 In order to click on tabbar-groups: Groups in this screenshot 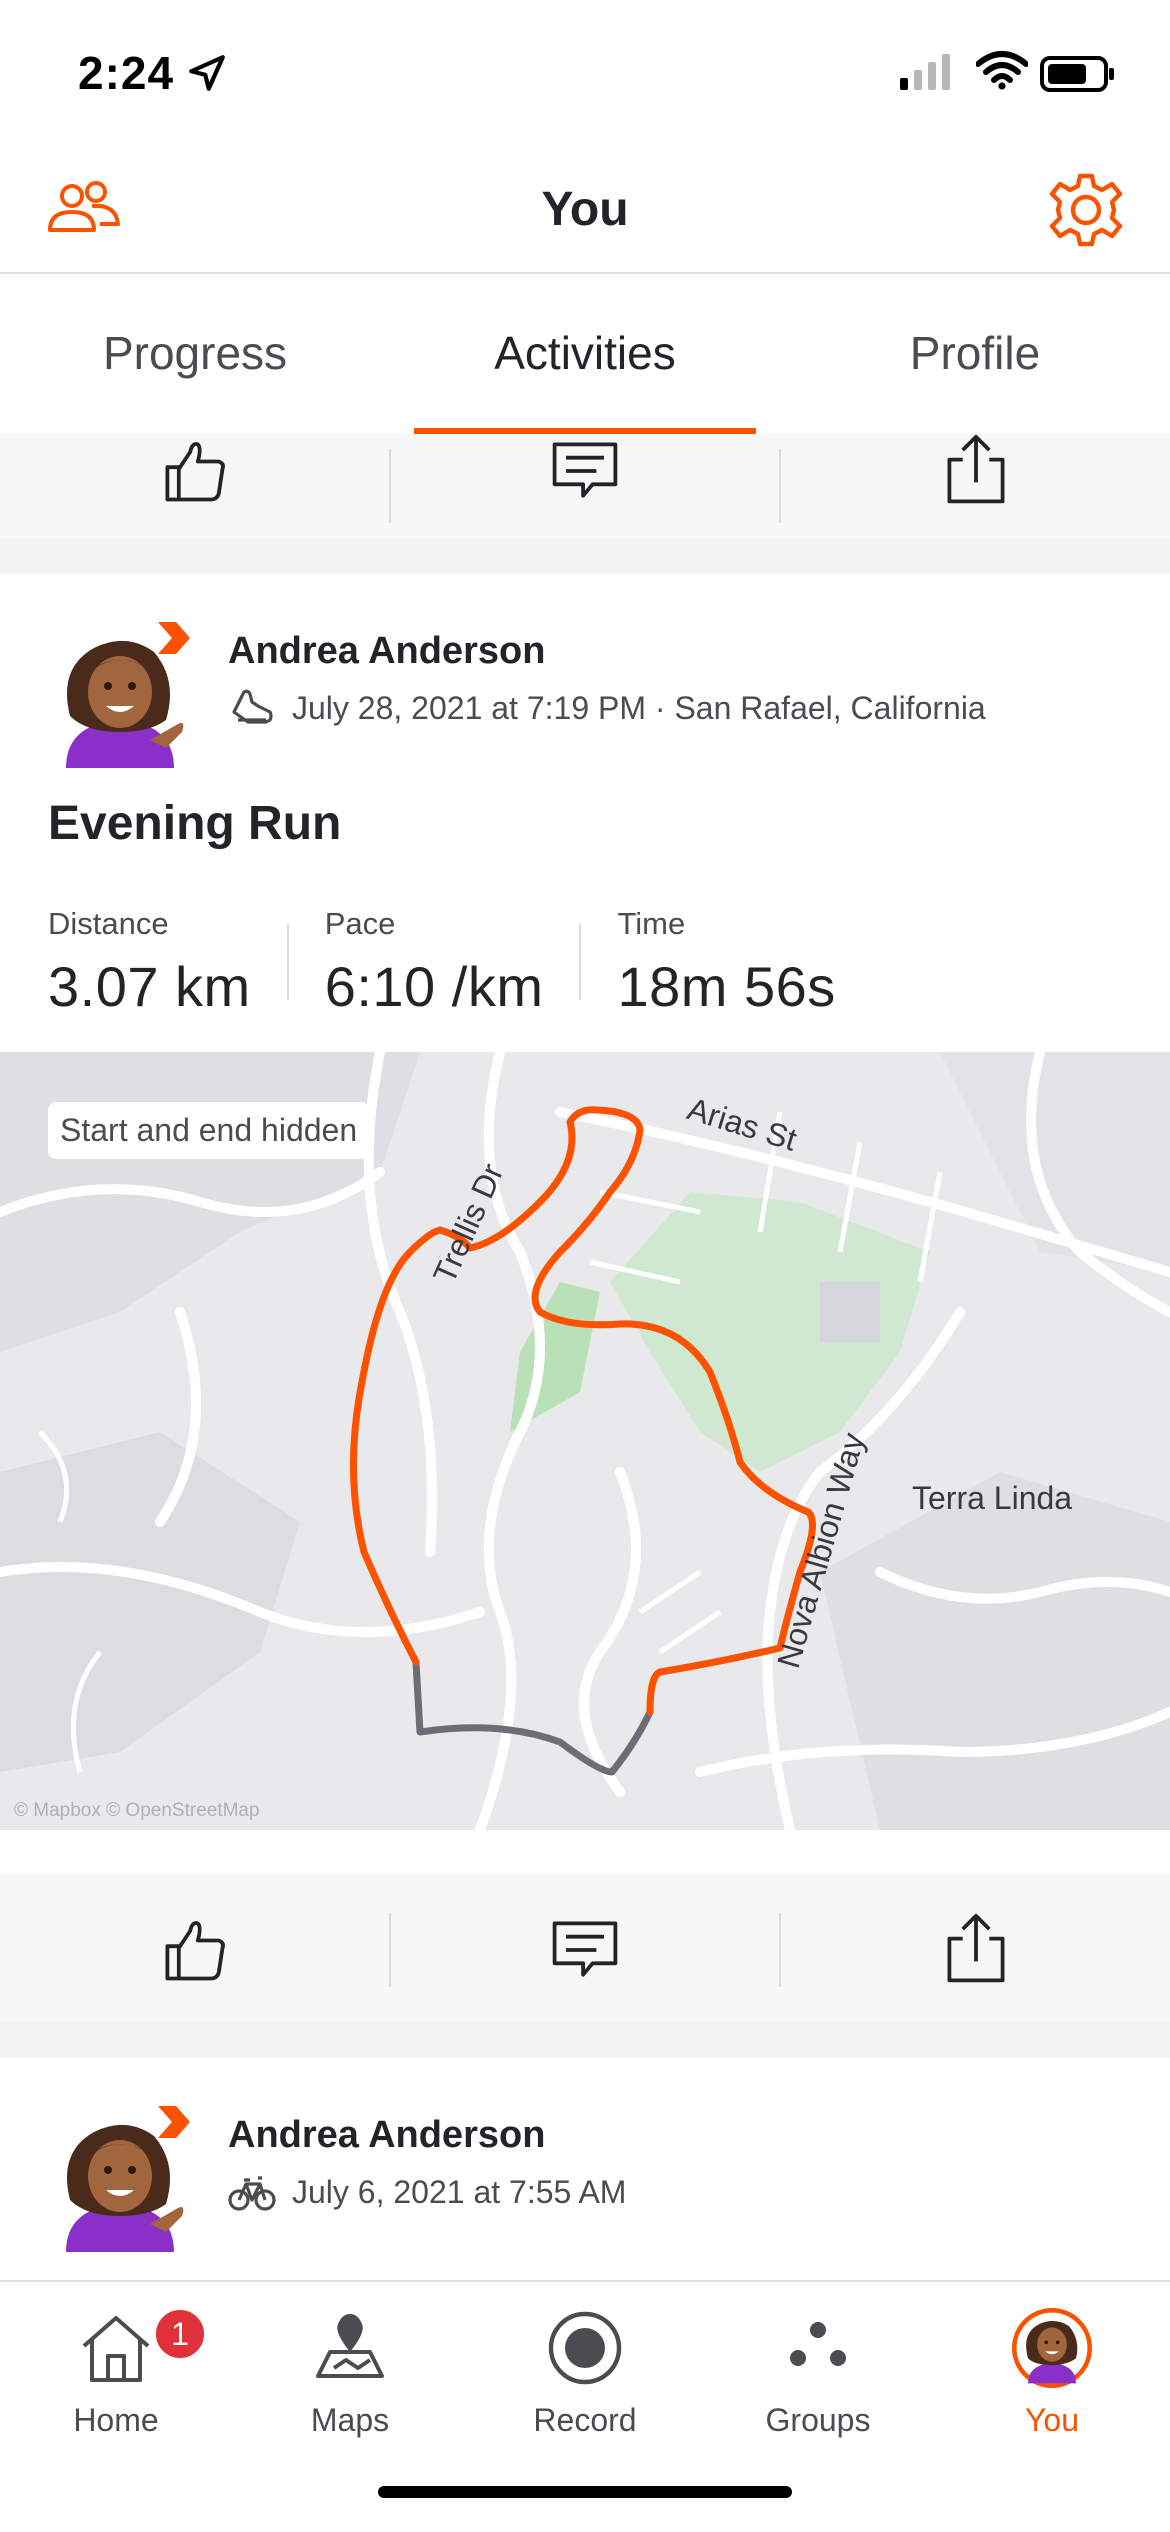, I will do `click(818, 2371)`.